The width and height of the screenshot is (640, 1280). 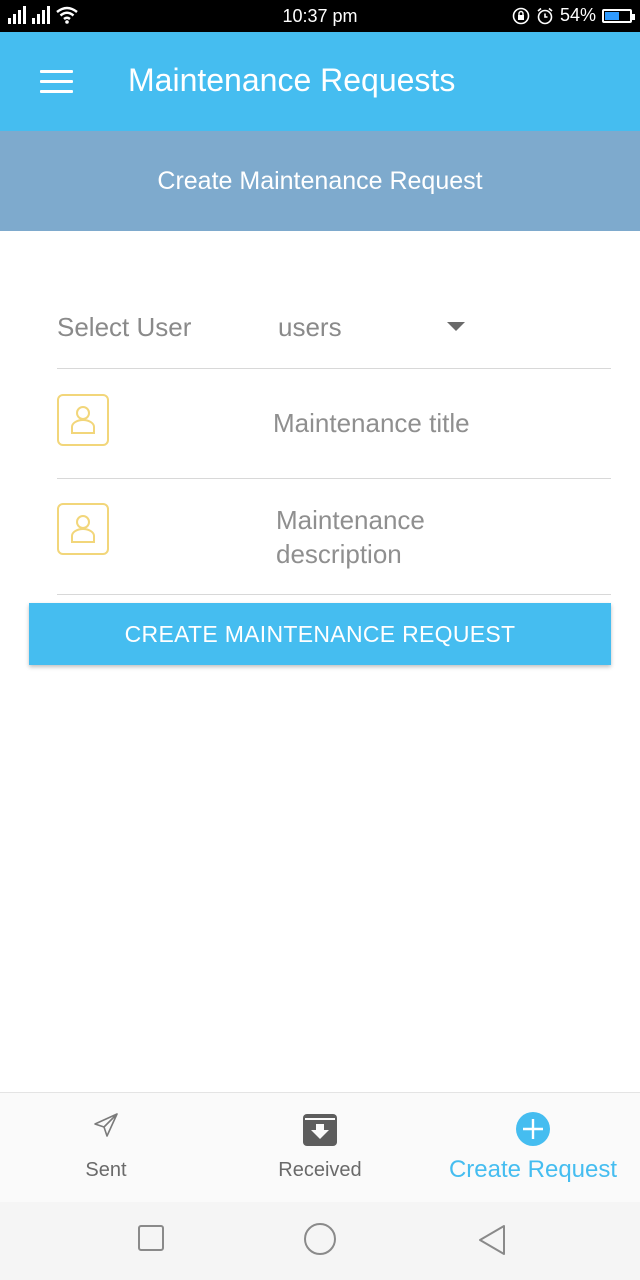 I want to click on nav-label-received: Received, so click(x=320, y=1170).